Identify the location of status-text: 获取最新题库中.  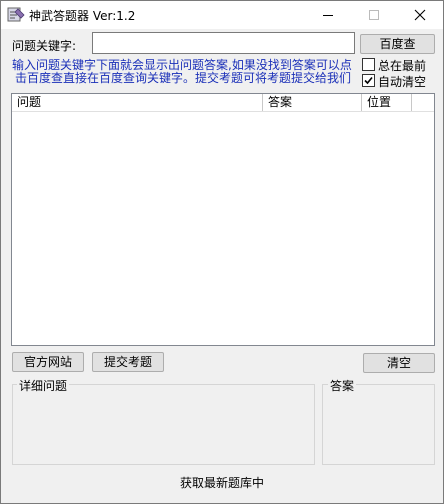
(221, 483).